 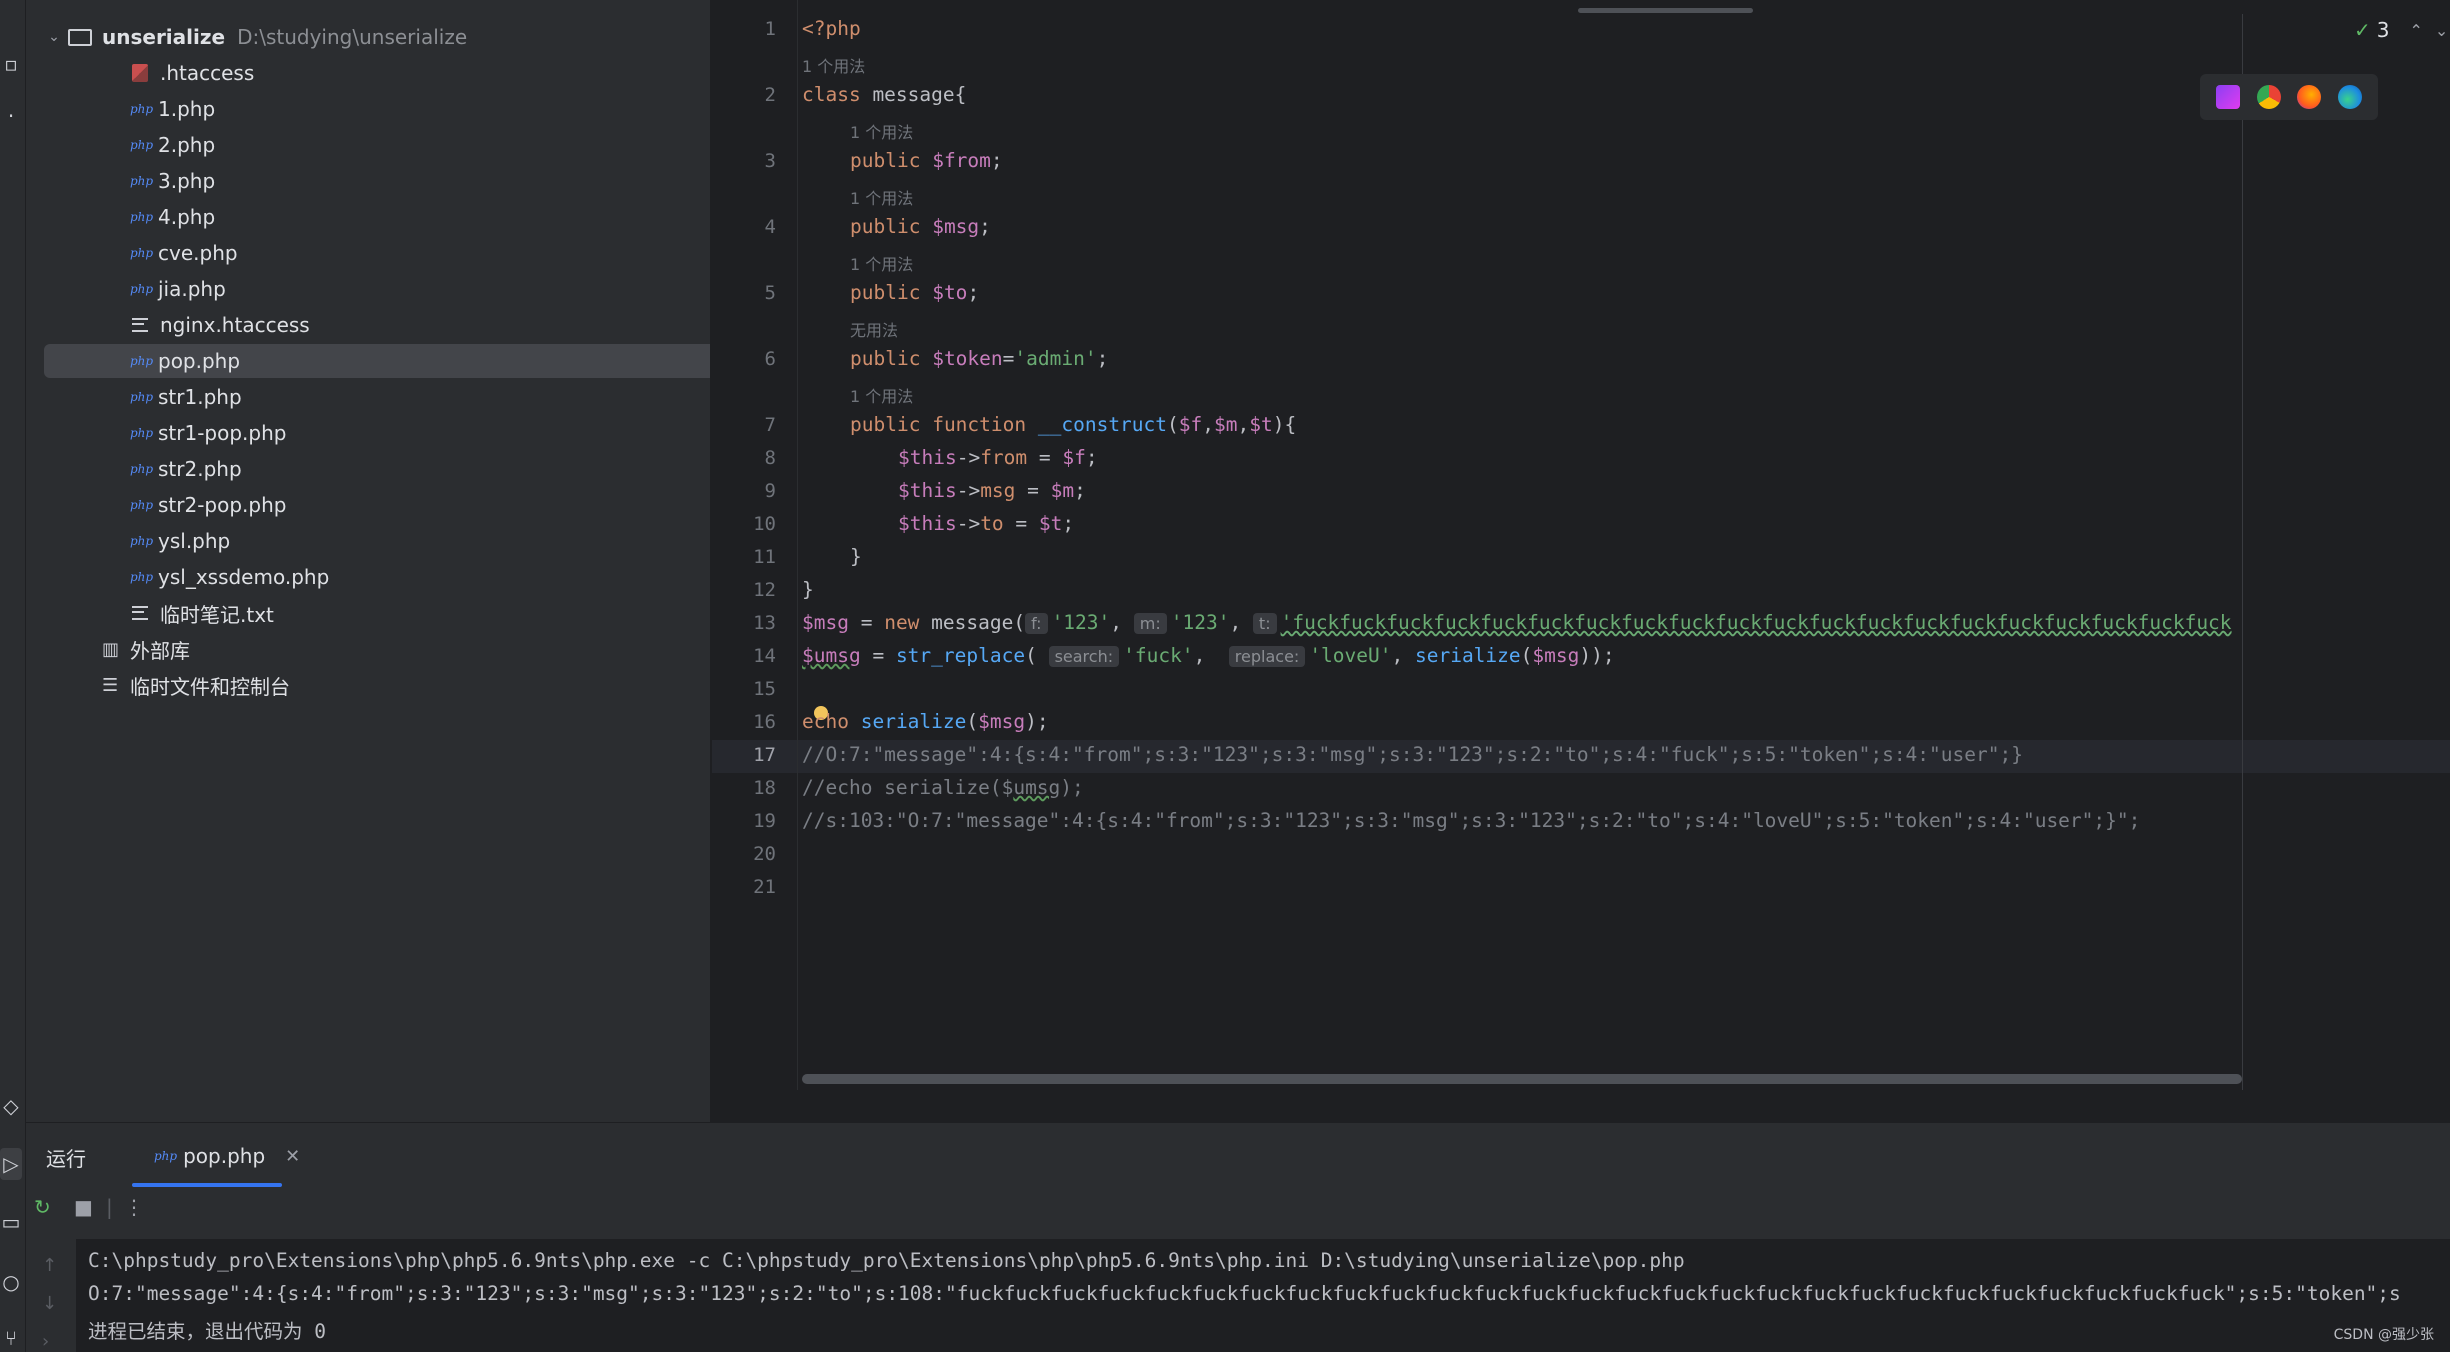 I want to click on line-number: 7, so click(x=770, y=425).